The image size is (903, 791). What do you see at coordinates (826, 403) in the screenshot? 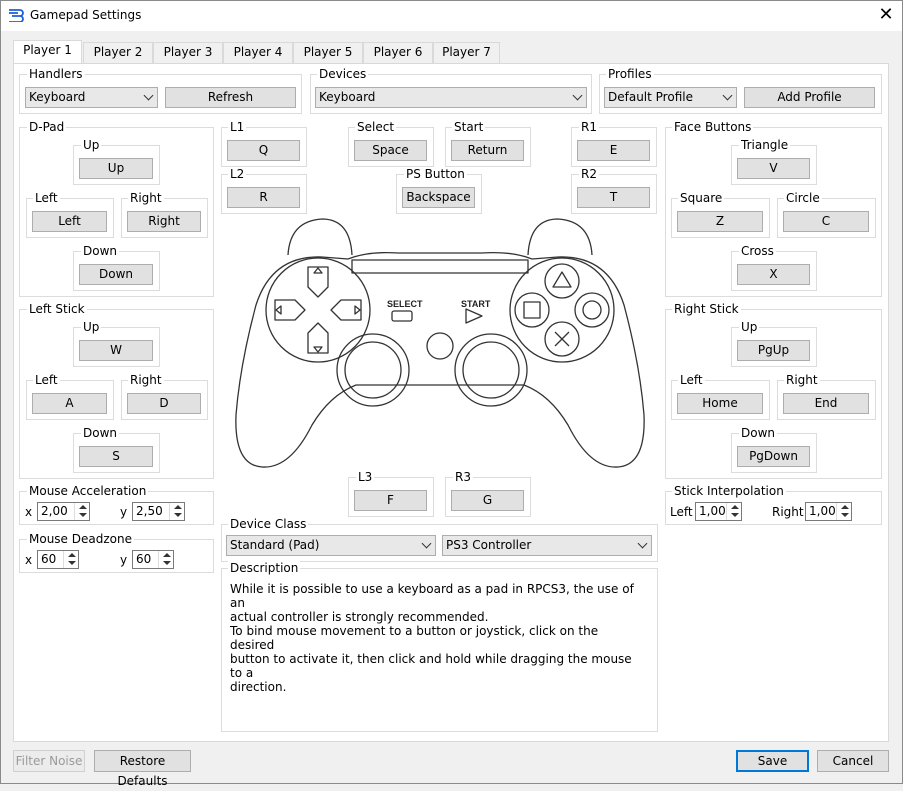
I see `rs-right-button: End` at bounding box center [826, 403].